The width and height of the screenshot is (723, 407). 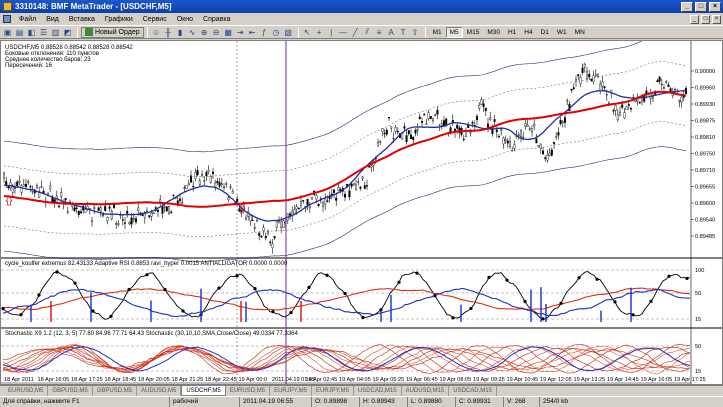 I want to click on mdi-restore-icon: □, so click(x=705, y=19).